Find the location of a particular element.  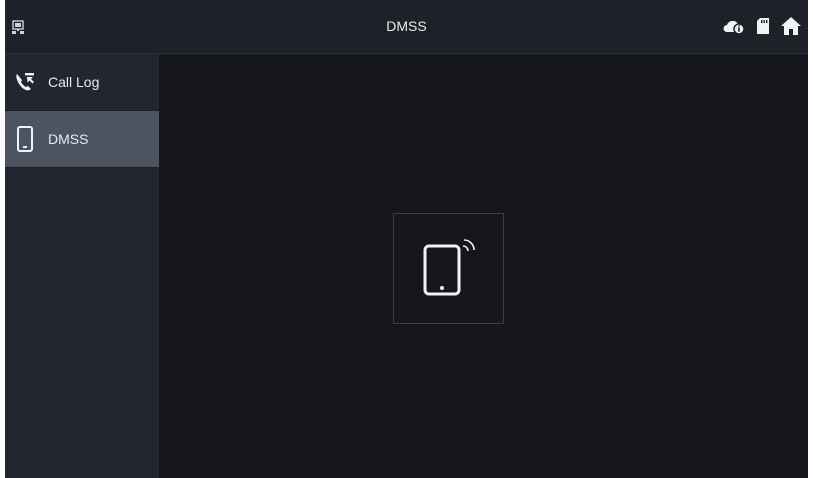

sidebar-item-call-log: Call Log is located at coordinates (82, 82).